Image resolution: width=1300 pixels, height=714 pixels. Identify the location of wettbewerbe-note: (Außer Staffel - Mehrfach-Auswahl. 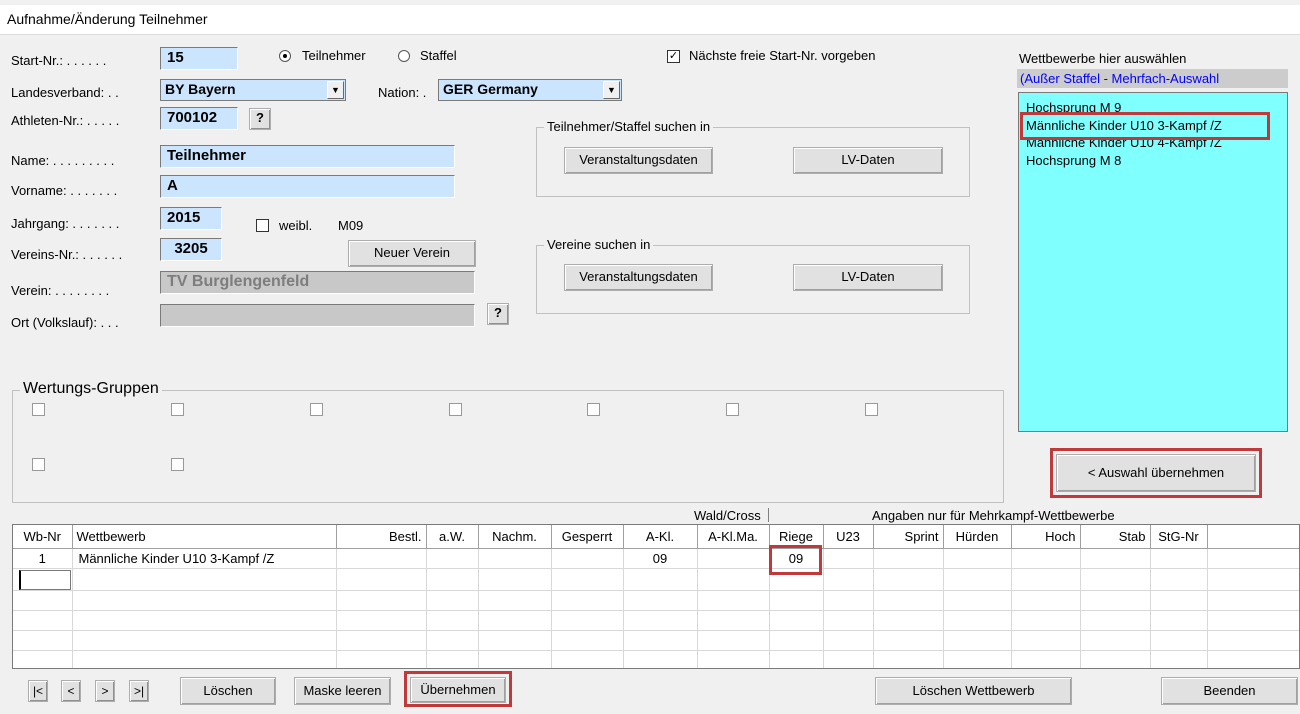
(1152, 78).